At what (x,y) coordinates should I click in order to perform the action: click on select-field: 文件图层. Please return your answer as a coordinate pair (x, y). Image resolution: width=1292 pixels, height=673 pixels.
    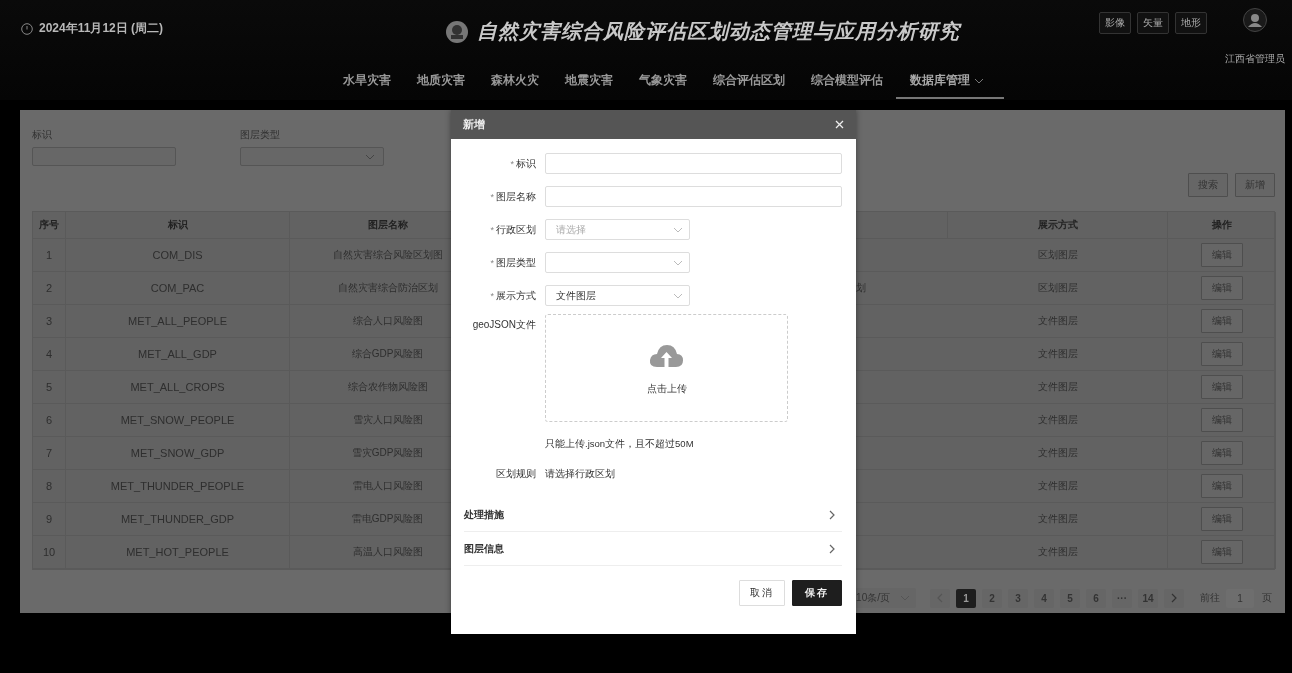
    Looking at the image, I should click on (617, 295).